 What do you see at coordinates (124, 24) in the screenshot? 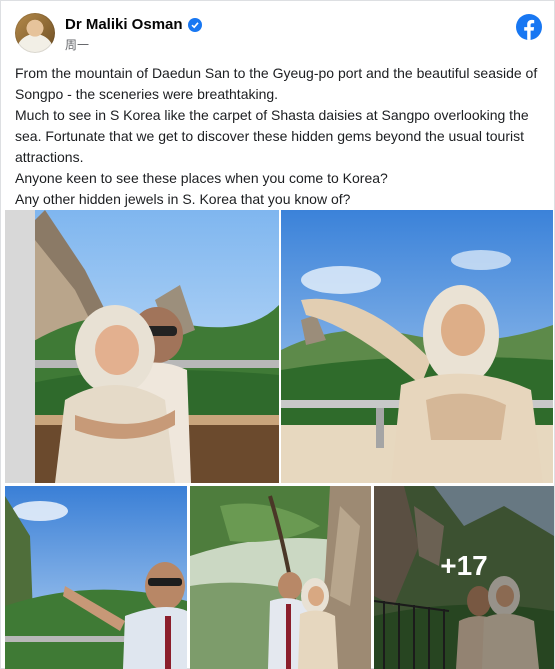
I see `author-name: Dr Maliki Osman` at bounding box center [124, 24].